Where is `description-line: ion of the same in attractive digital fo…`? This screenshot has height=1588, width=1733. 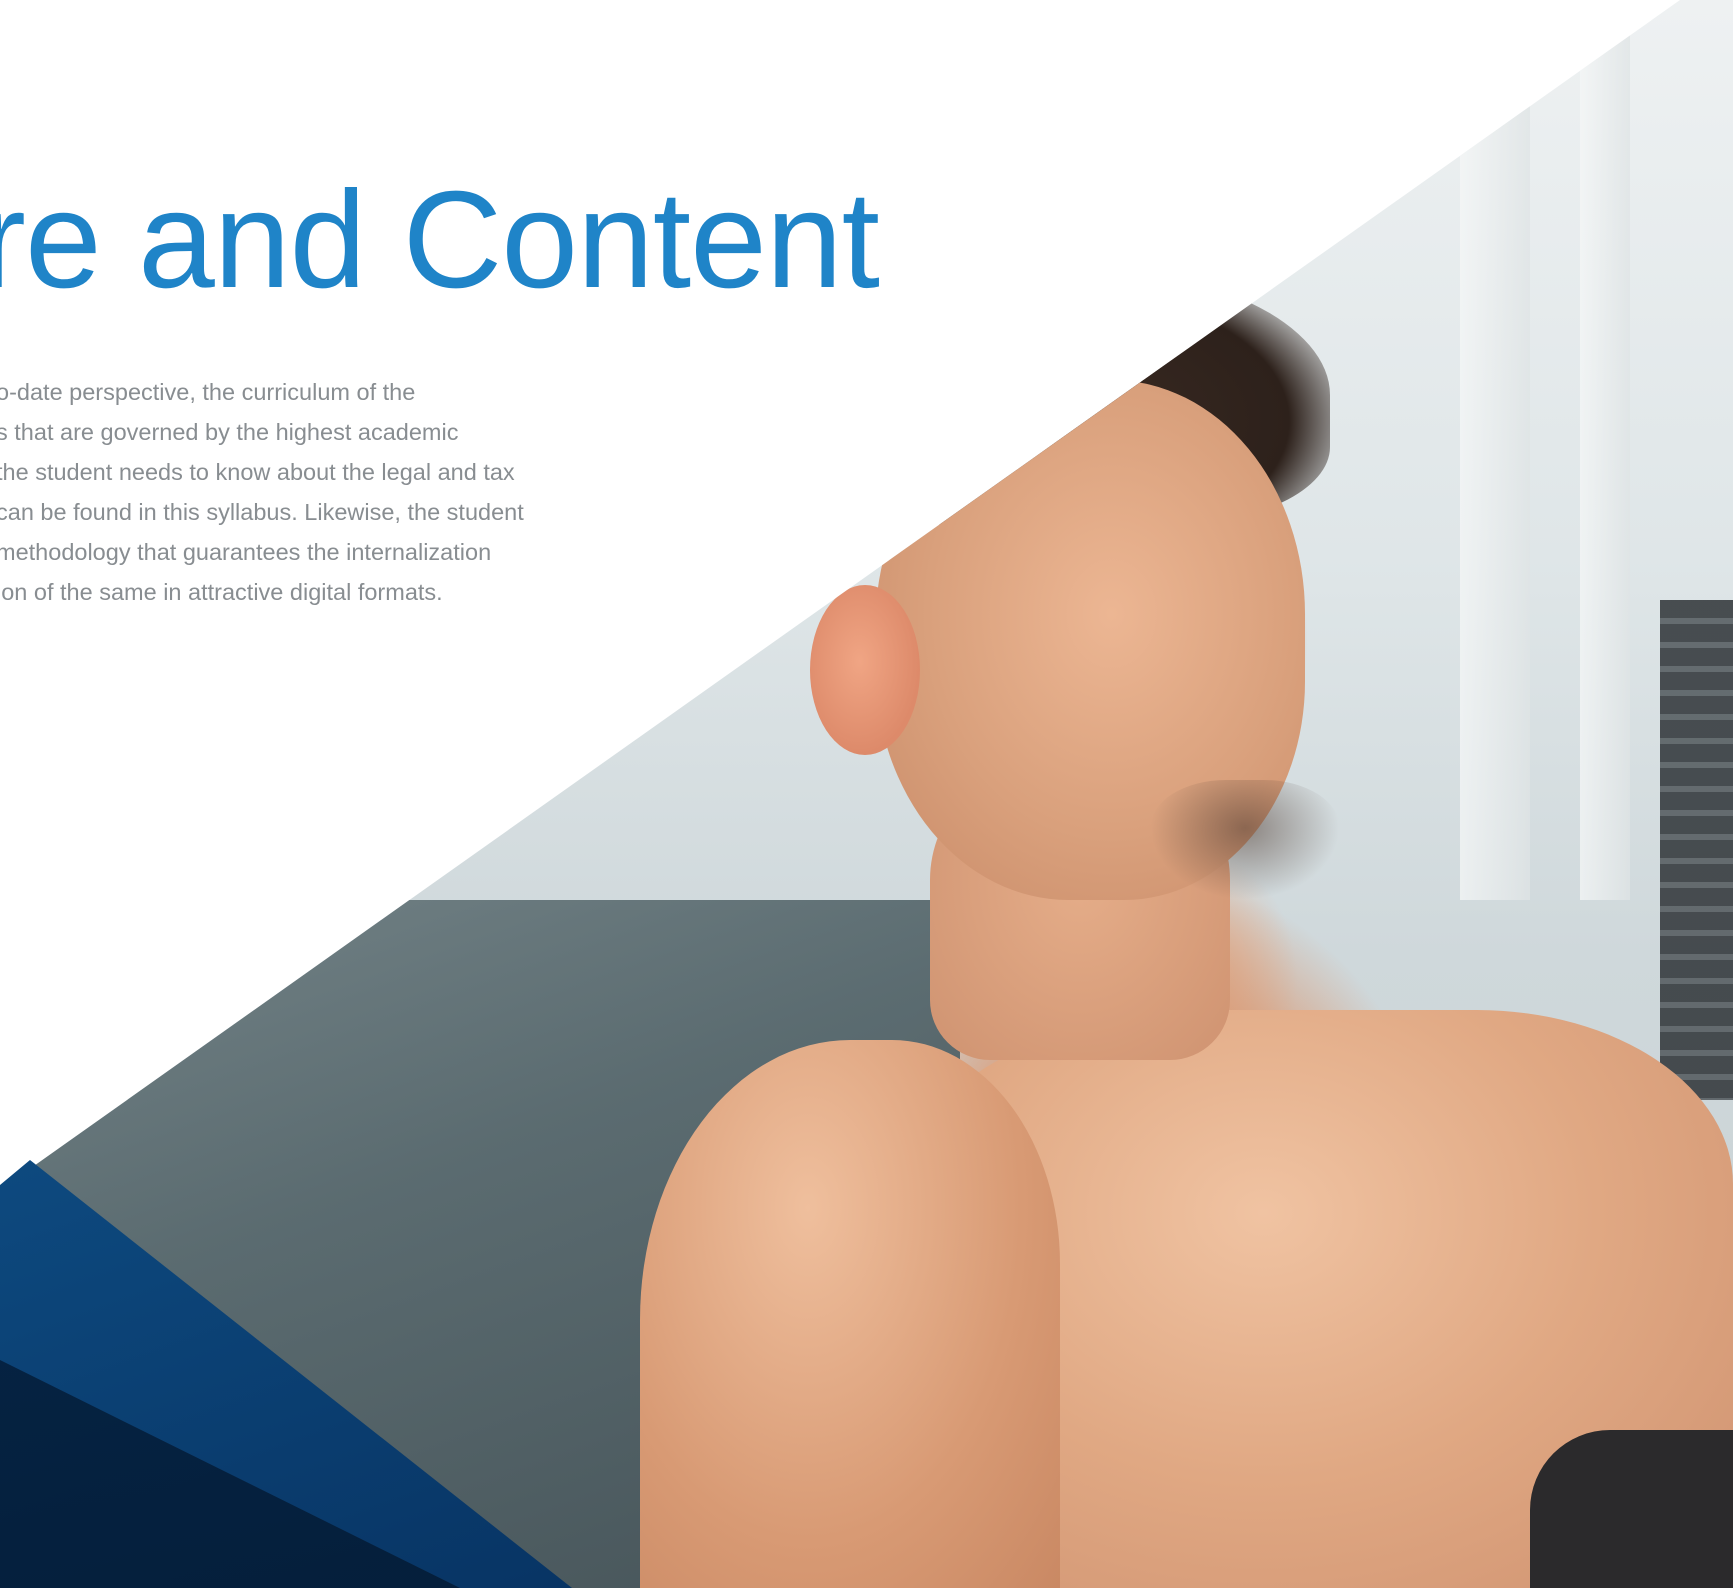
description-line: ion of the same in attractive digital fo… is located at coordinates (221, 592).